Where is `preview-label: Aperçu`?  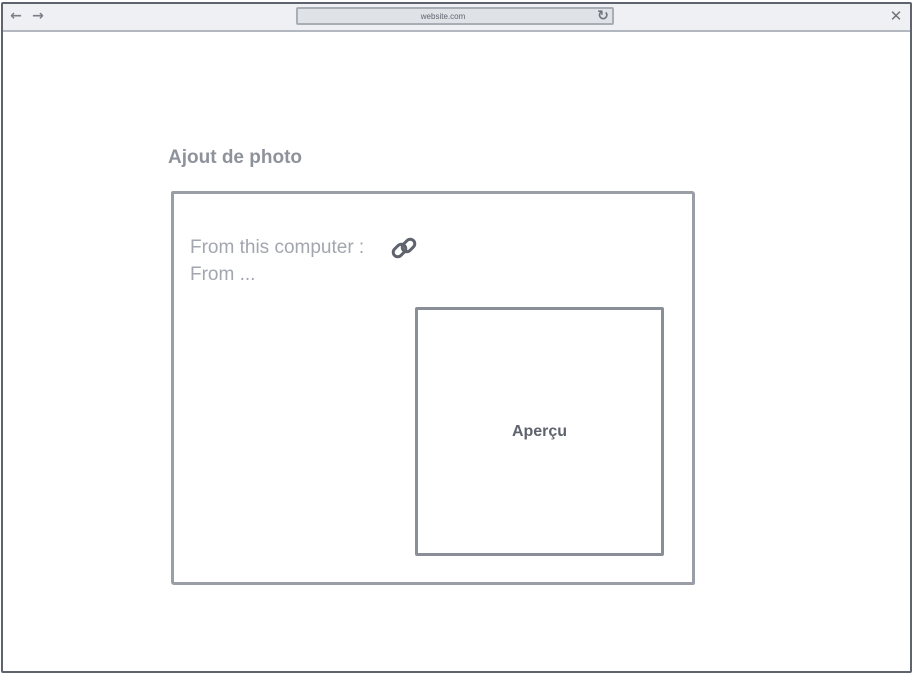 preview-label: Aperçu is located at coordinates (539, 431).